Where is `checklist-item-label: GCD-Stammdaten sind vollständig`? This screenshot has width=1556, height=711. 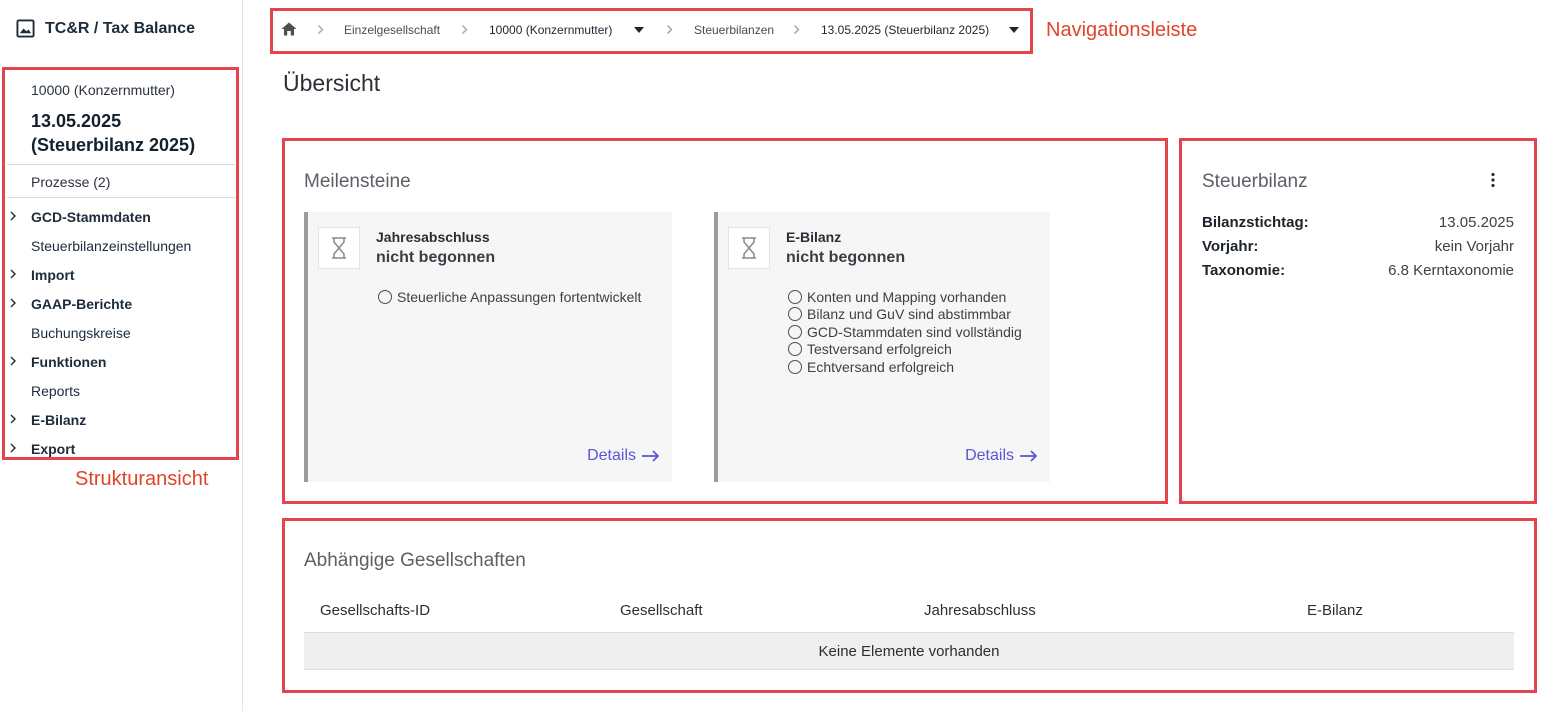
checklist-item-label: GCD-Stammdaten sind vollständig is located at coordinates (914, 331).